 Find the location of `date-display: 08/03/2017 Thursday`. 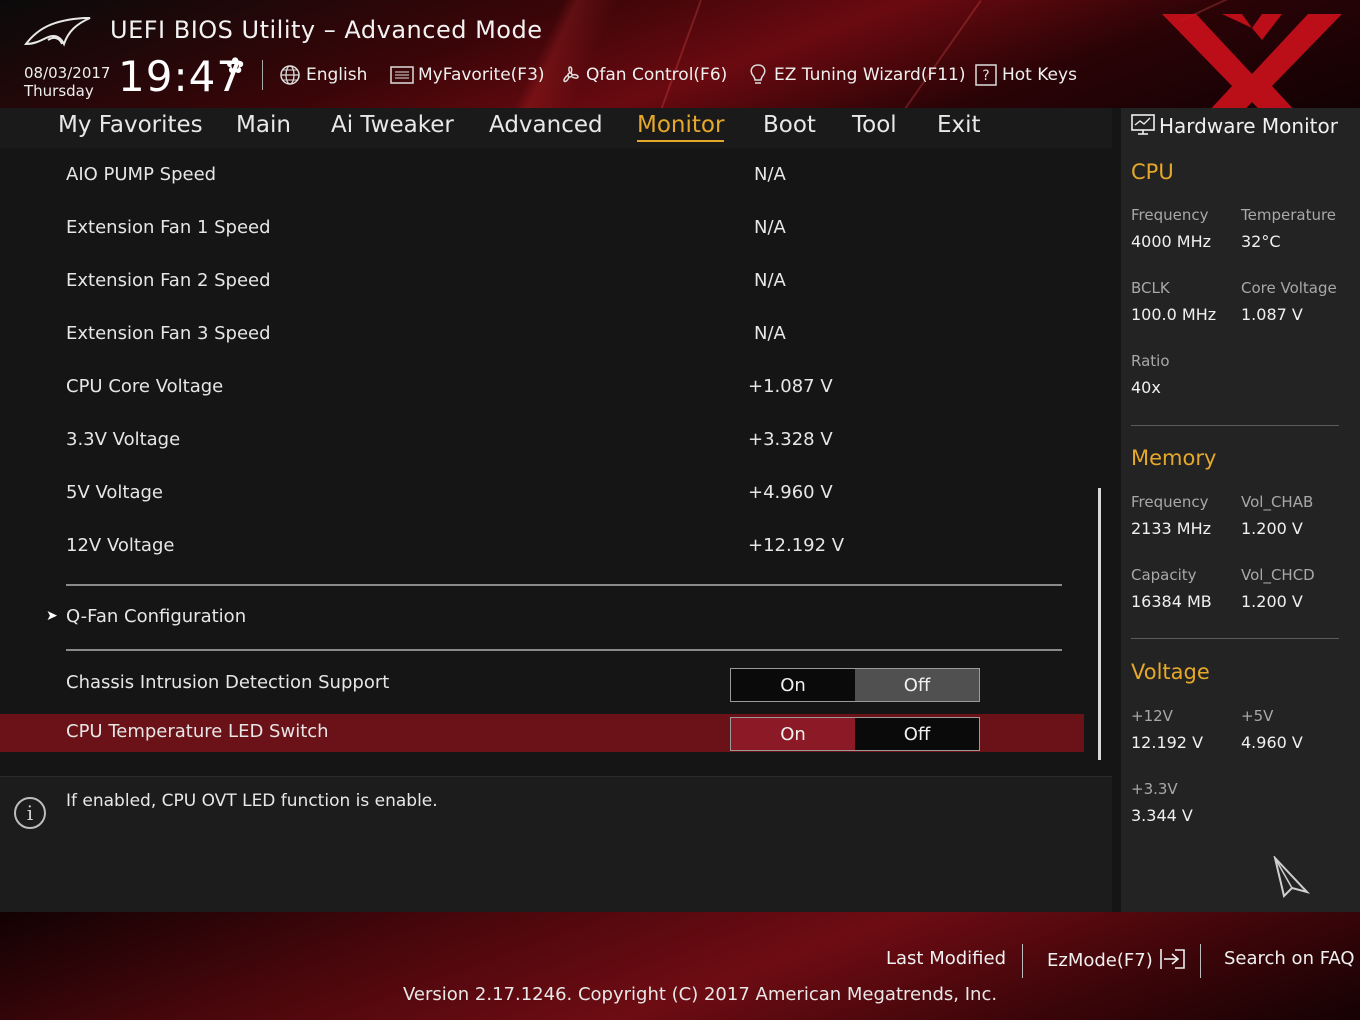

date-display: 08/03/2017 Thursday is located at coordinates (67, 82).